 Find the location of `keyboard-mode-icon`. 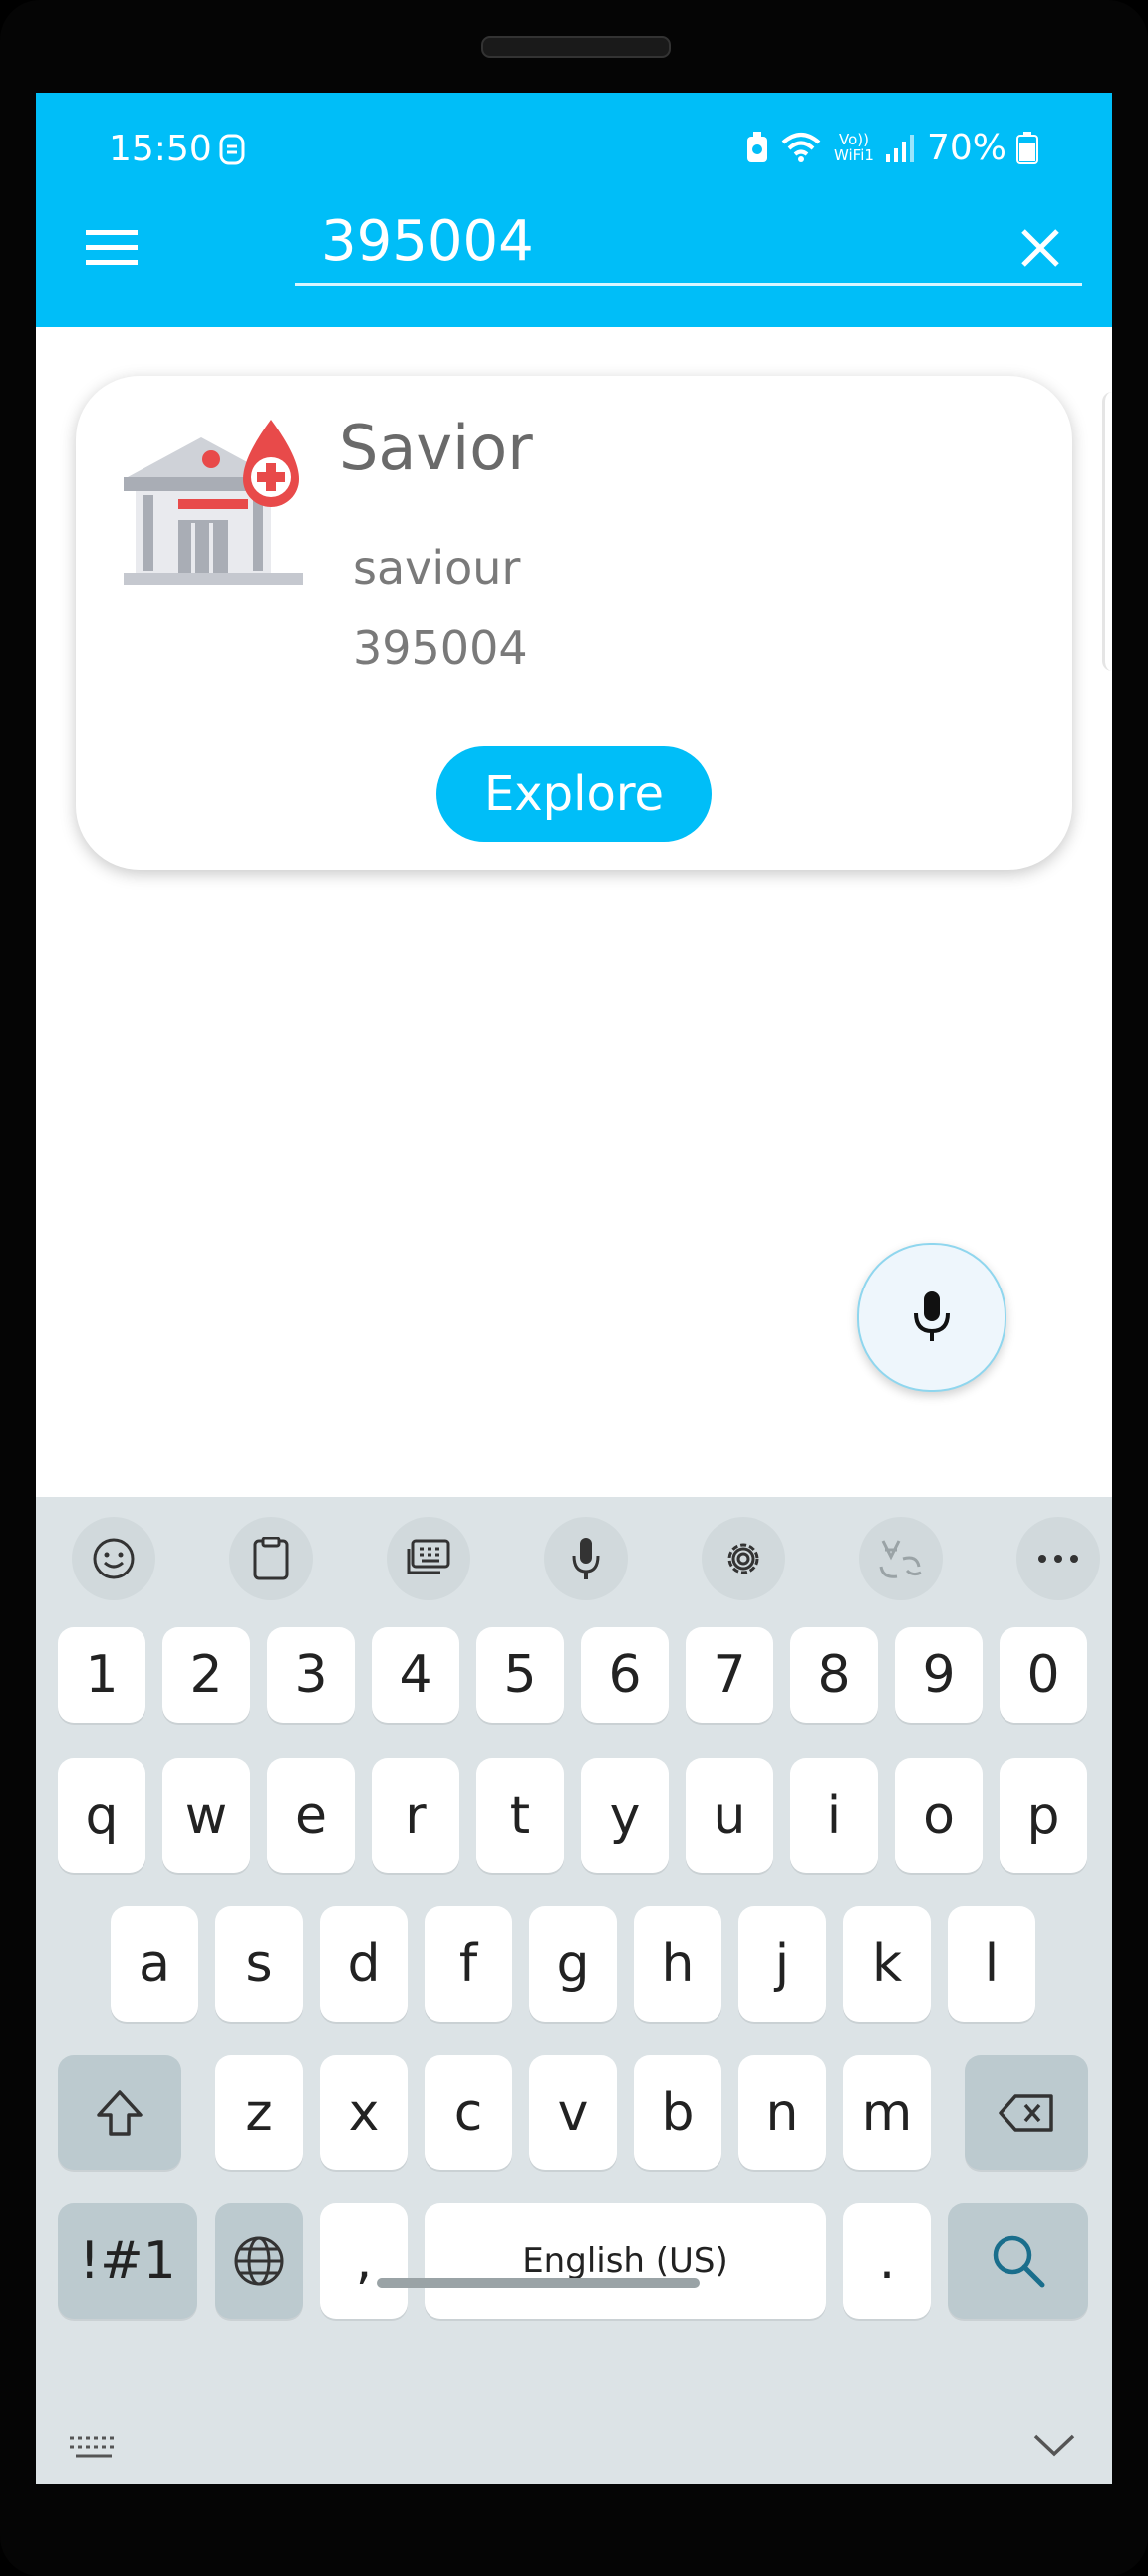

keyboard-mode-icon is located at coordinates (428, 1556).